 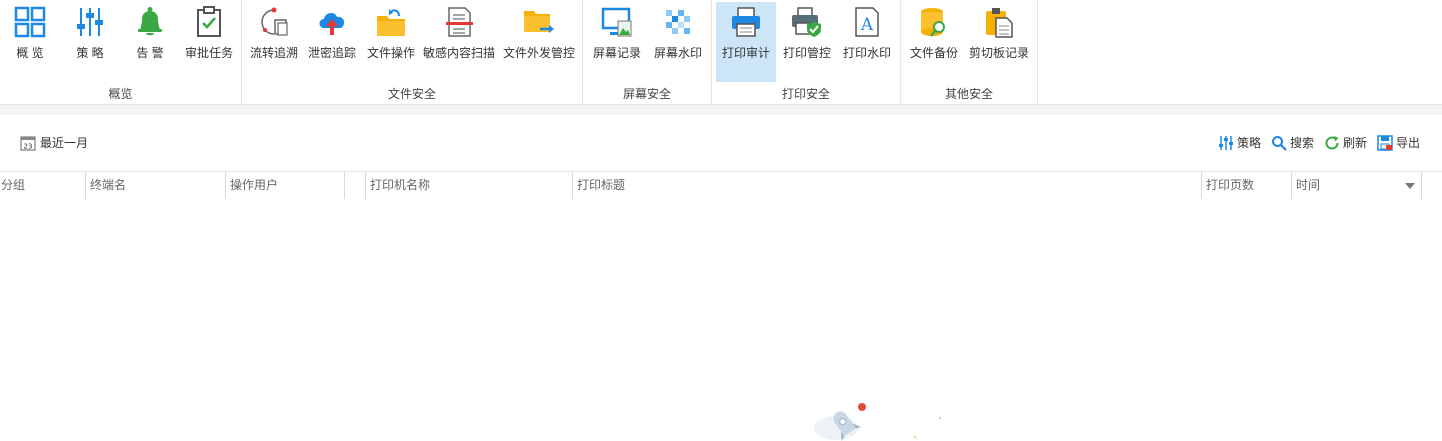 What do you see at coordinates (999, 42) in the screenshot?
I see `clipboard-record-button: 剪切板记录` at bounding box center [999, 42].